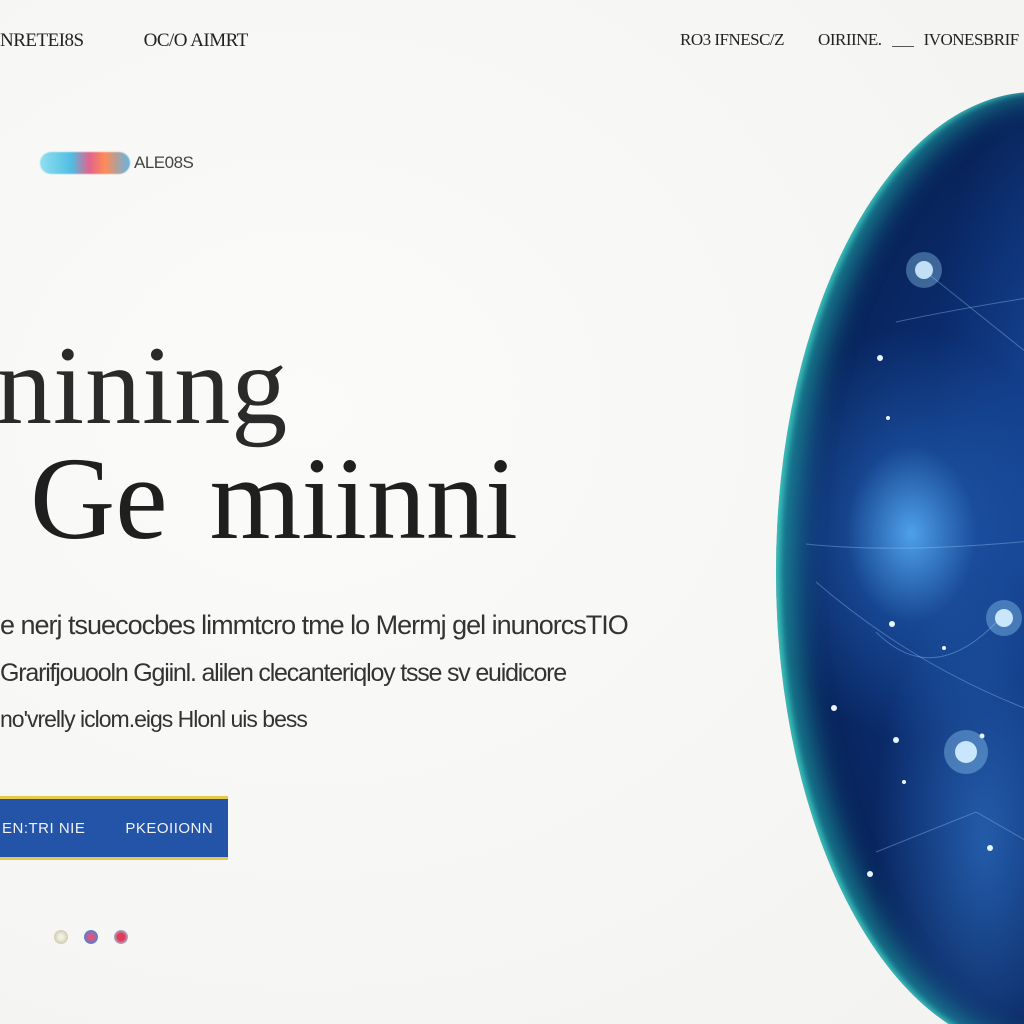  Describe the element at coordinates (99, 937) in the screenshot. I see `carousel-dots` at that location.